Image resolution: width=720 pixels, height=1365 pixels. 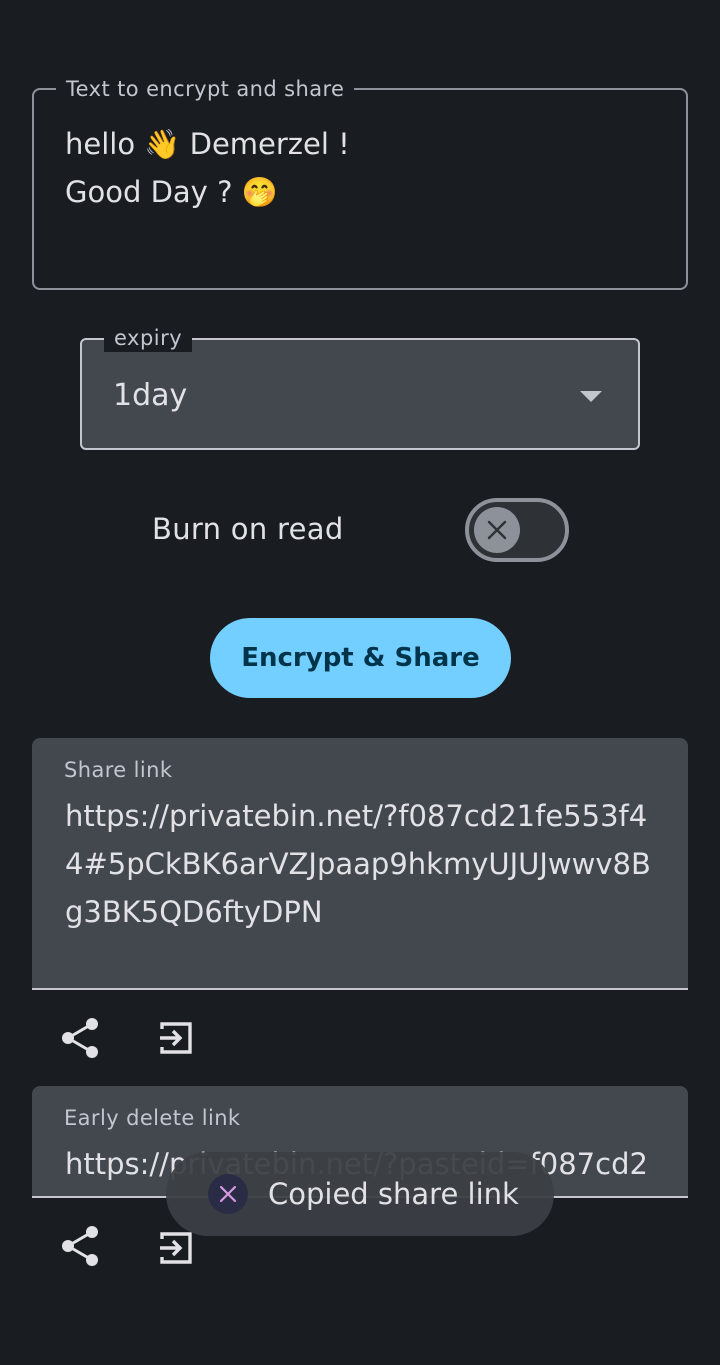 I want to click on message-text-value: hello 👋 Demerzel ! Good Day ? 🤭, so click(x=365, y=168).